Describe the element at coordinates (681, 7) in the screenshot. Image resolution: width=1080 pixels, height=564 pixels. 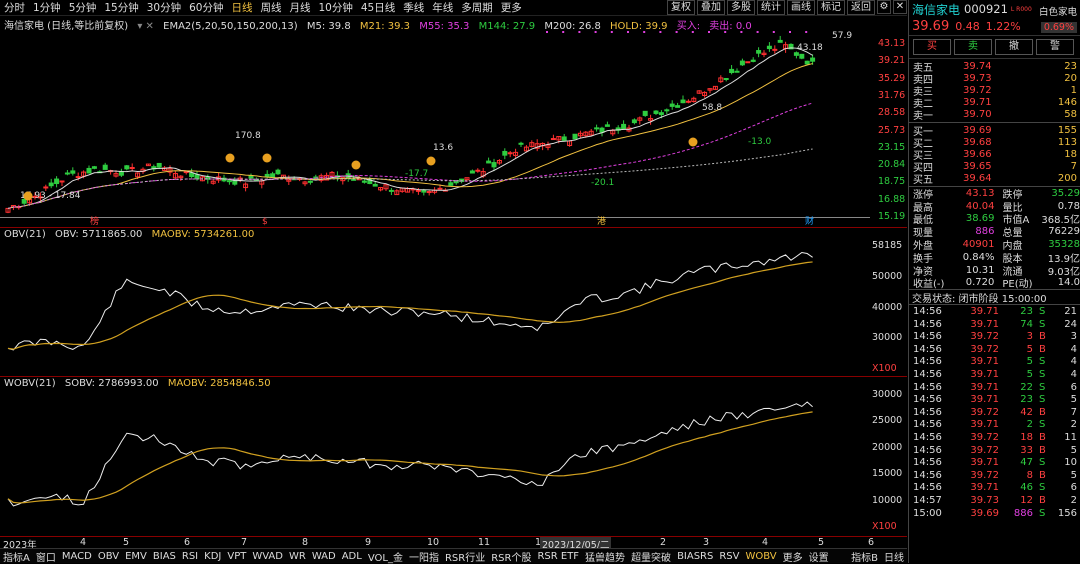
I see `toolbar-button: 复权` at that location.